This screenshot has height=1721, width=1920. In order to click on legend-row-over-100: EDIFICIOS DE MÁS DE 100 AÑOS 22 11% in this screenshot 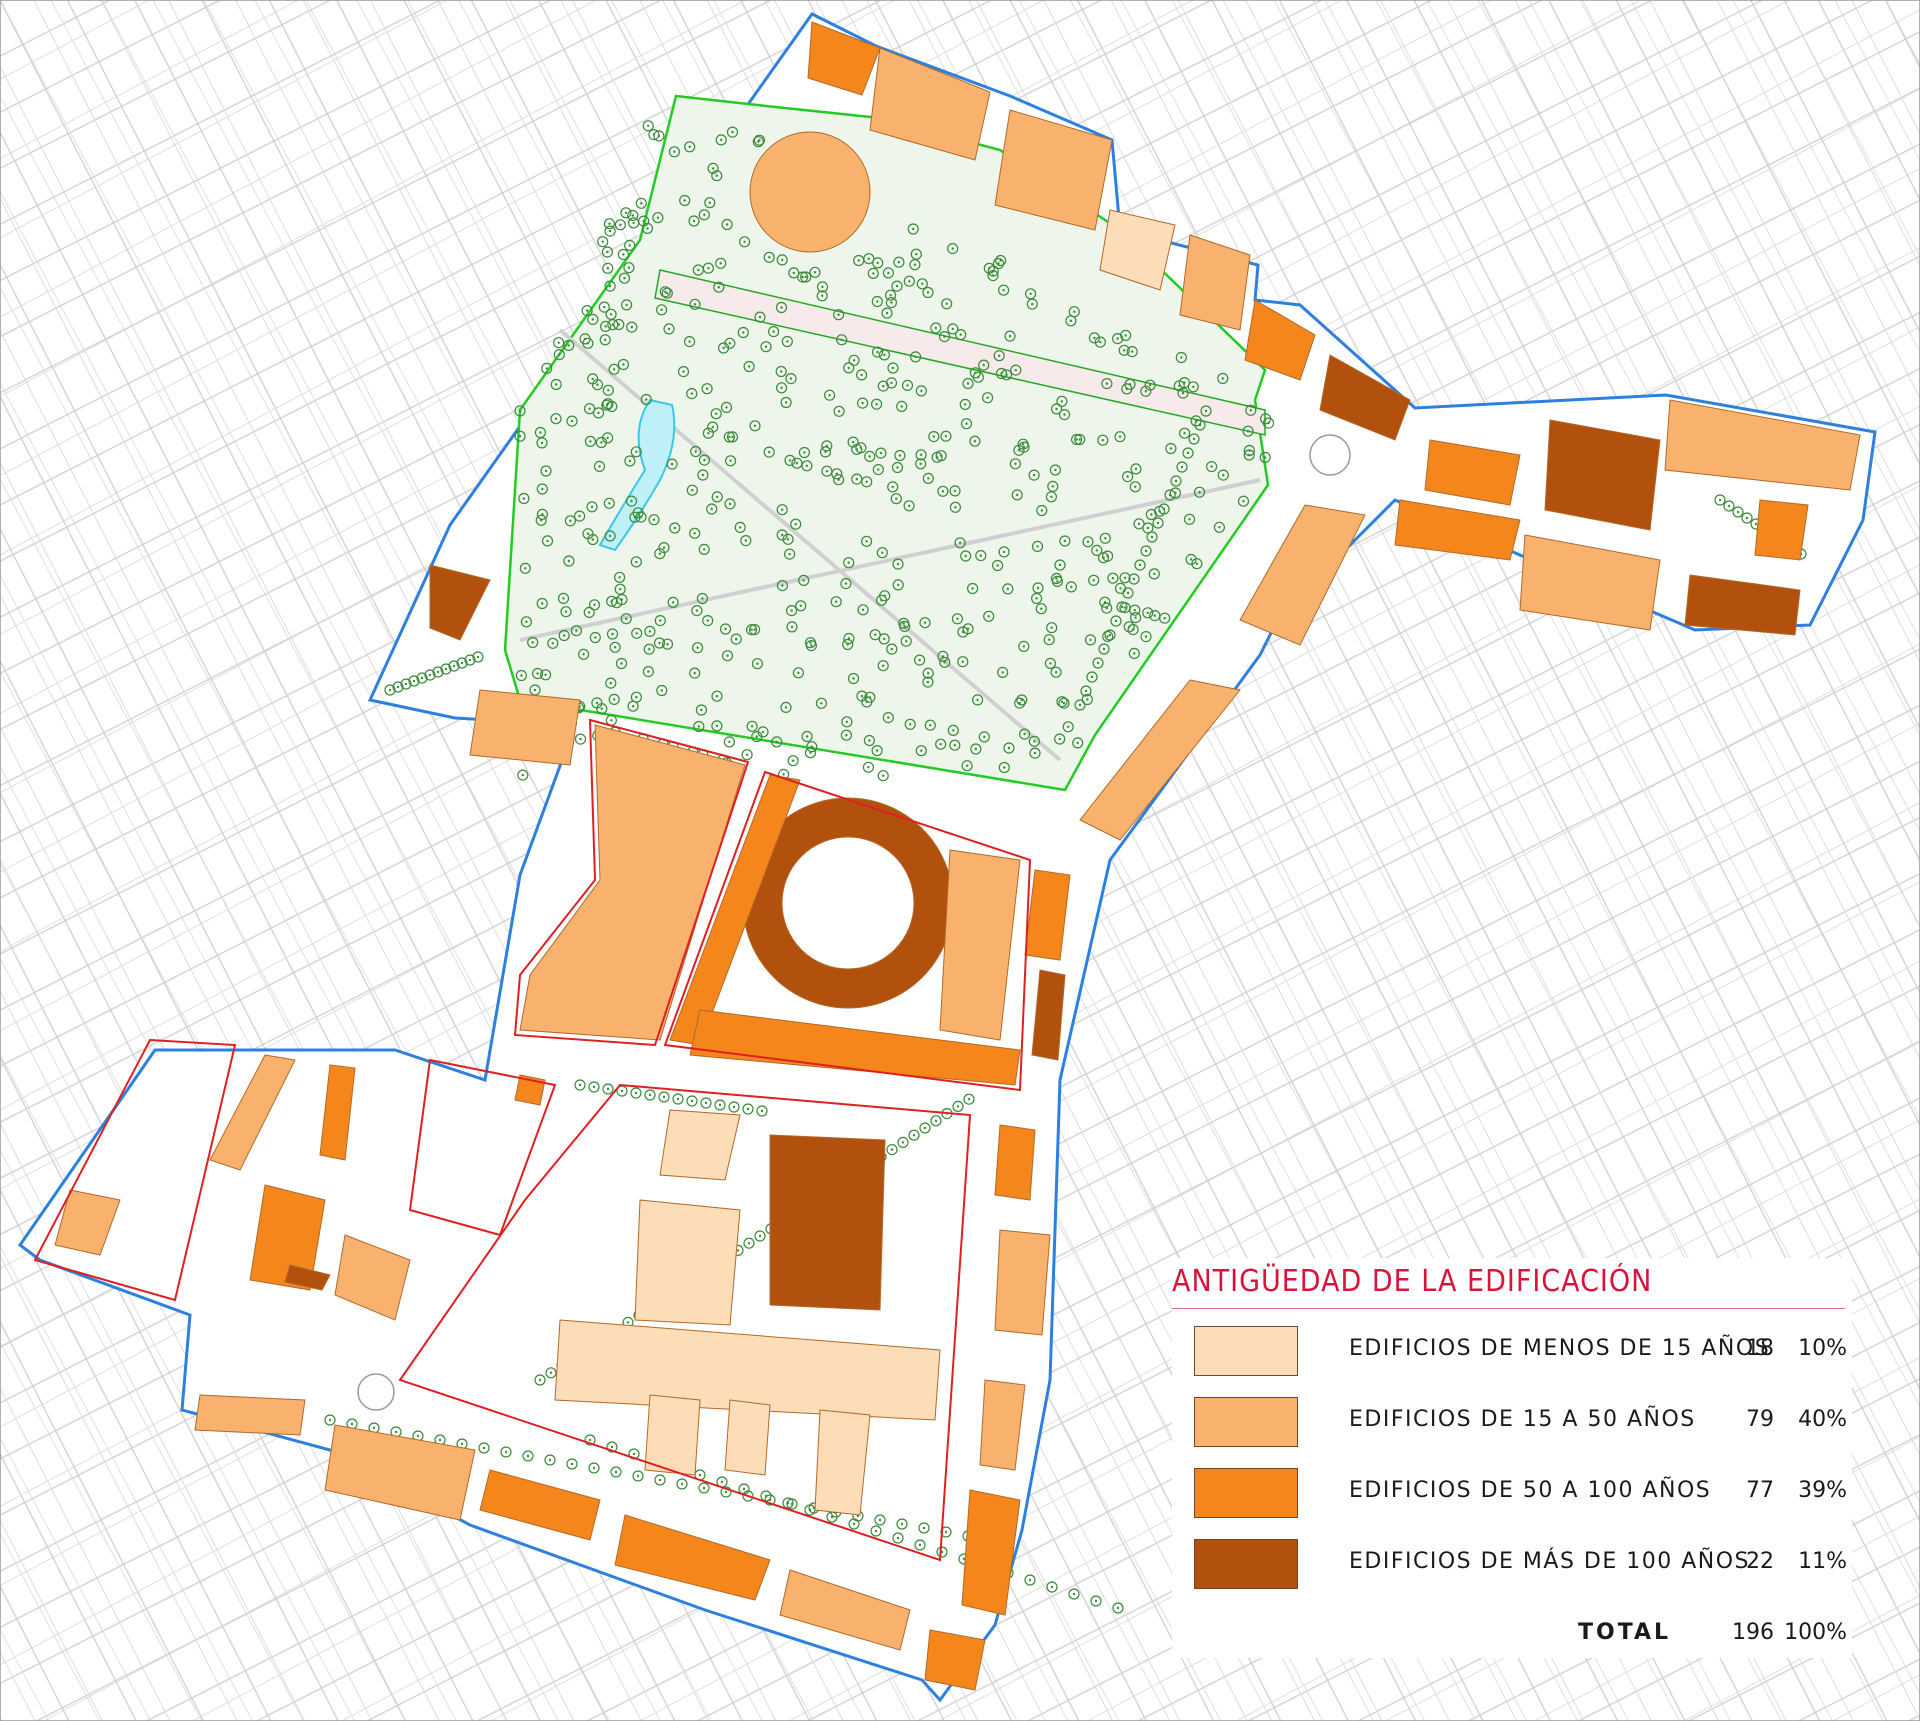, I will do `click(1517, 1565)`.